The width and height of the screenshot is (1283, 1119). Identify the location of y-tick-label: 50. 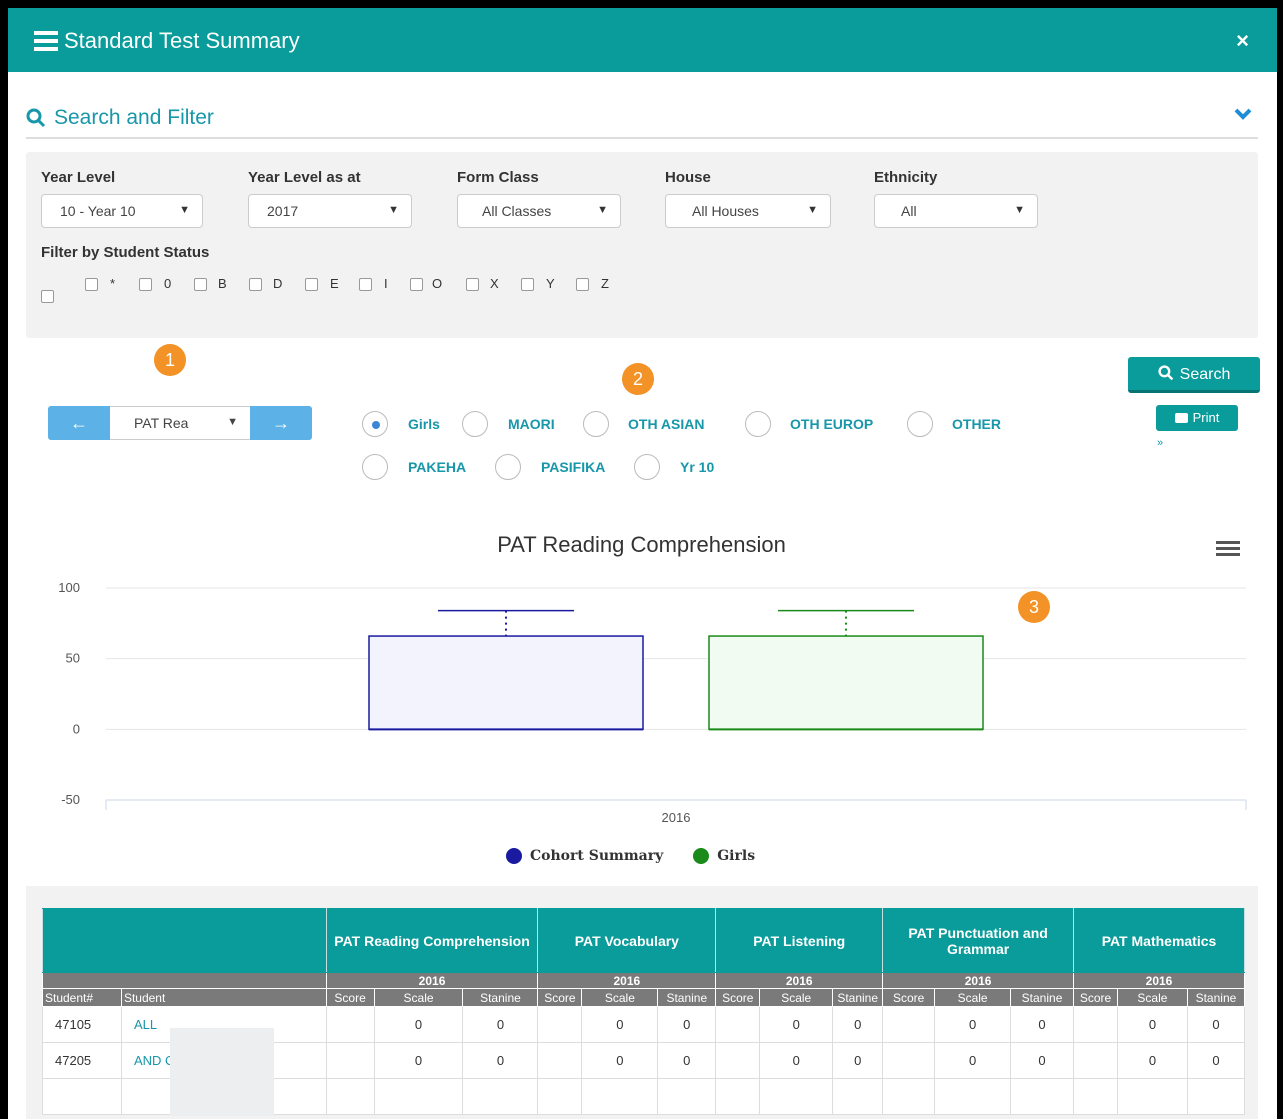
(73, 658).